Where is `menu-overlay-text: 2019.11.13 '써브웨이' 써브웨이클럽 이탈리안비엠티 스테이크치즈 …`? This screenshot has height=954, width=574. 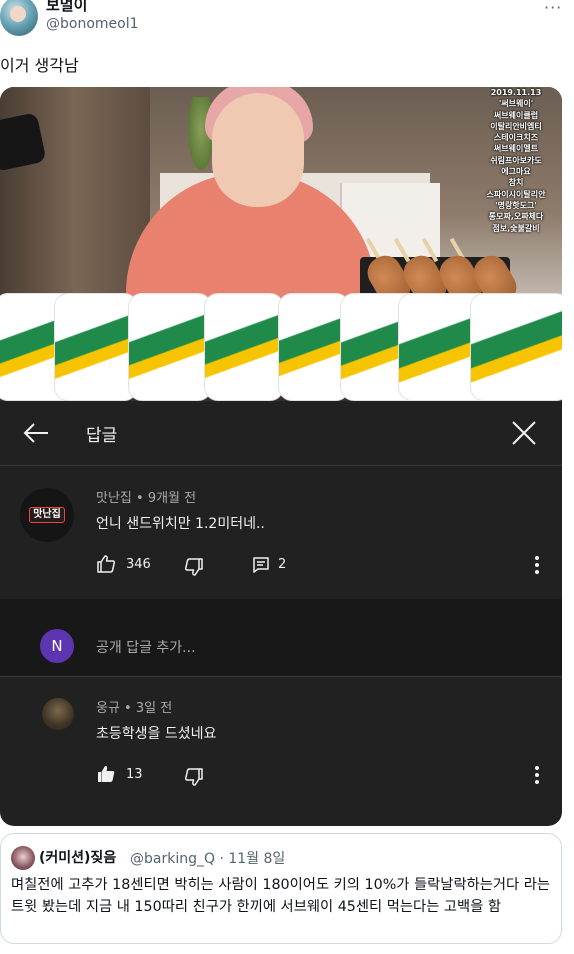 menu-overlay-text: 2019.11.13 '써브웨이' 써브웨이클럽 이탈리안비엠티 스테이크치즈 … is located at coordinates (516, 160).